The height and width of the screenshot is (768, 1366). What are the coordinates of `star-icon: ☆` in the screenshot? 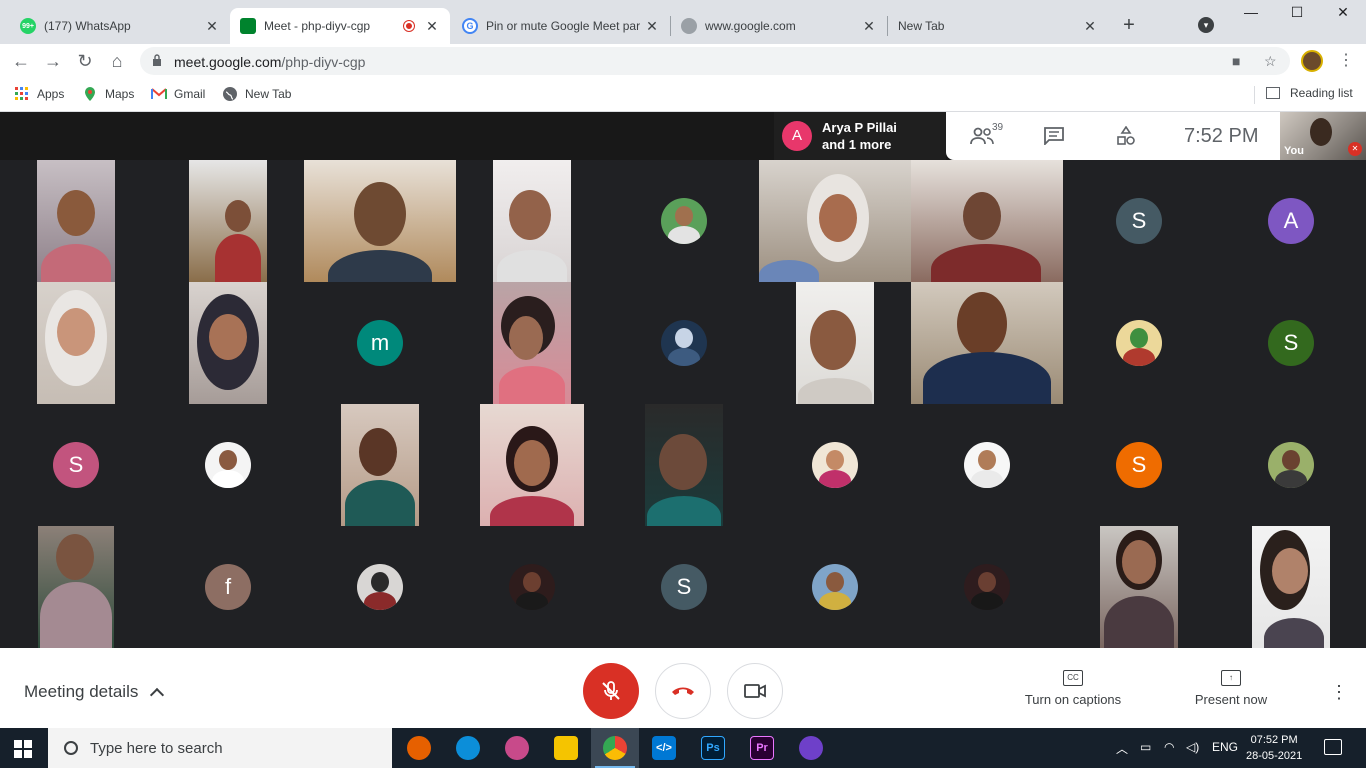 It's located at (1270, 61).